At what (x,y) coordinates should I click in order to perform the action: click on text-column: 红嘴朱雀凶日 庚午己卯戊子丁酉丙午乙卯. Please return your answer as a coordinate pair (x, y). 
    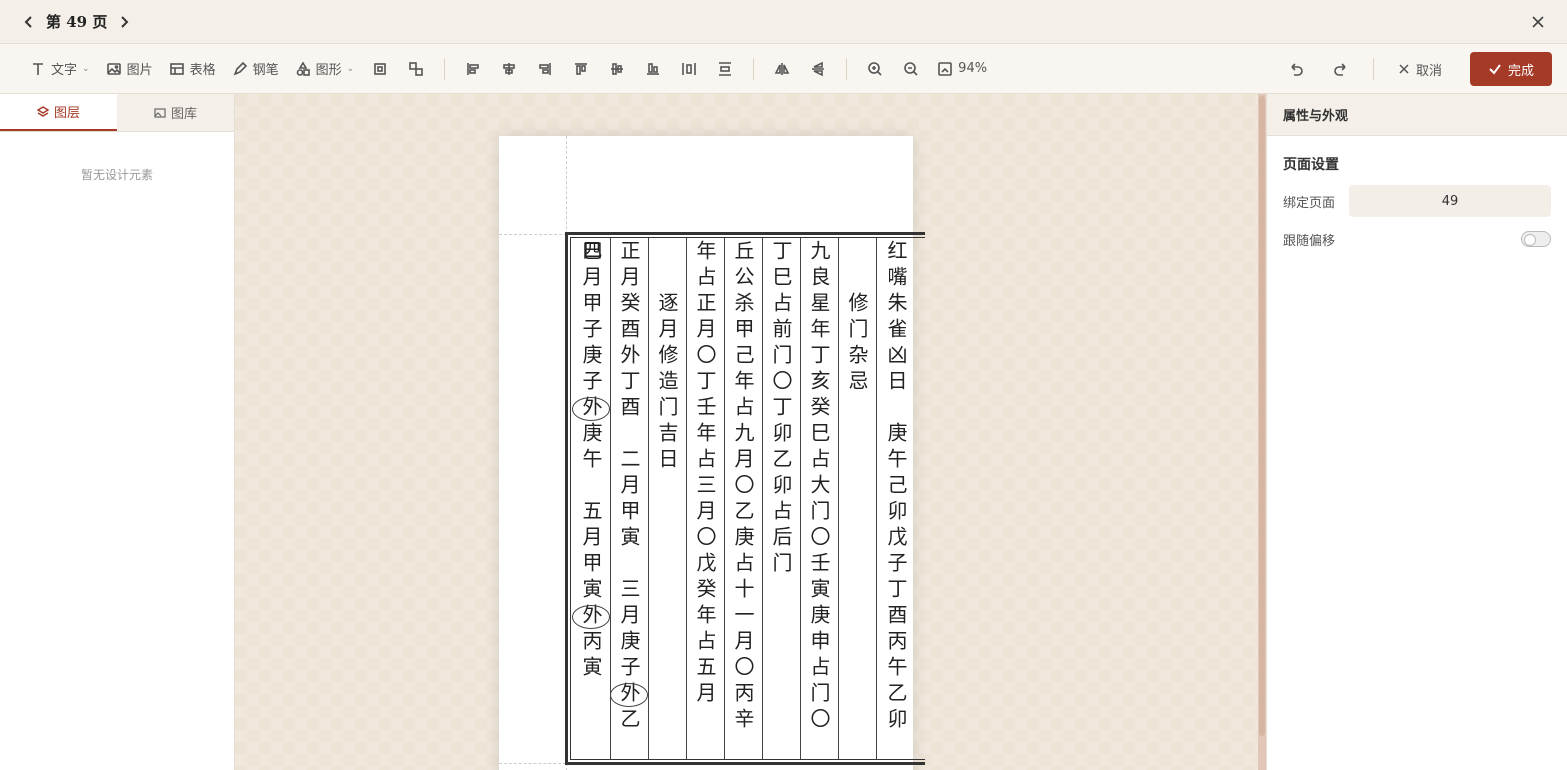
    Looking at the image, I should click on (896, 498).